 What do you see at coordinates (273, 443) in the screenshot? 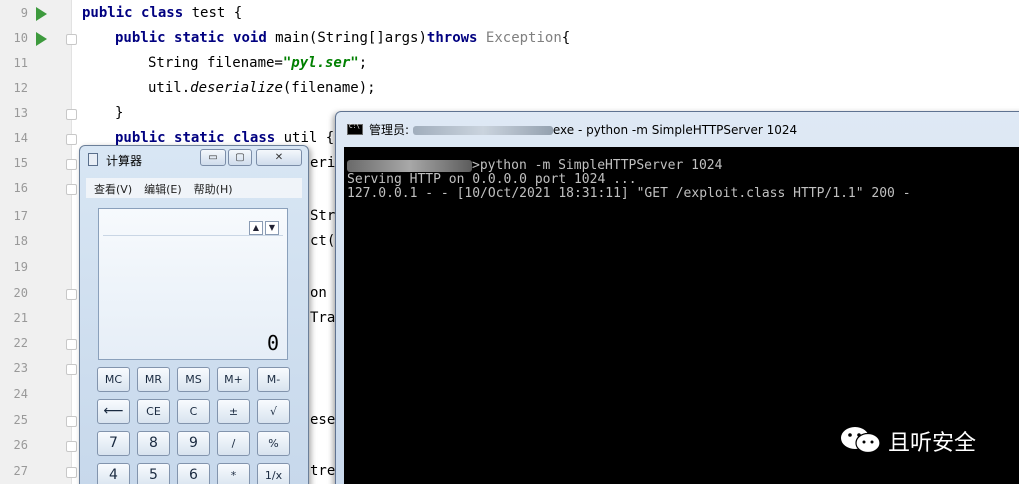
I see `key-percent: %` at bounding box center [273, 443].